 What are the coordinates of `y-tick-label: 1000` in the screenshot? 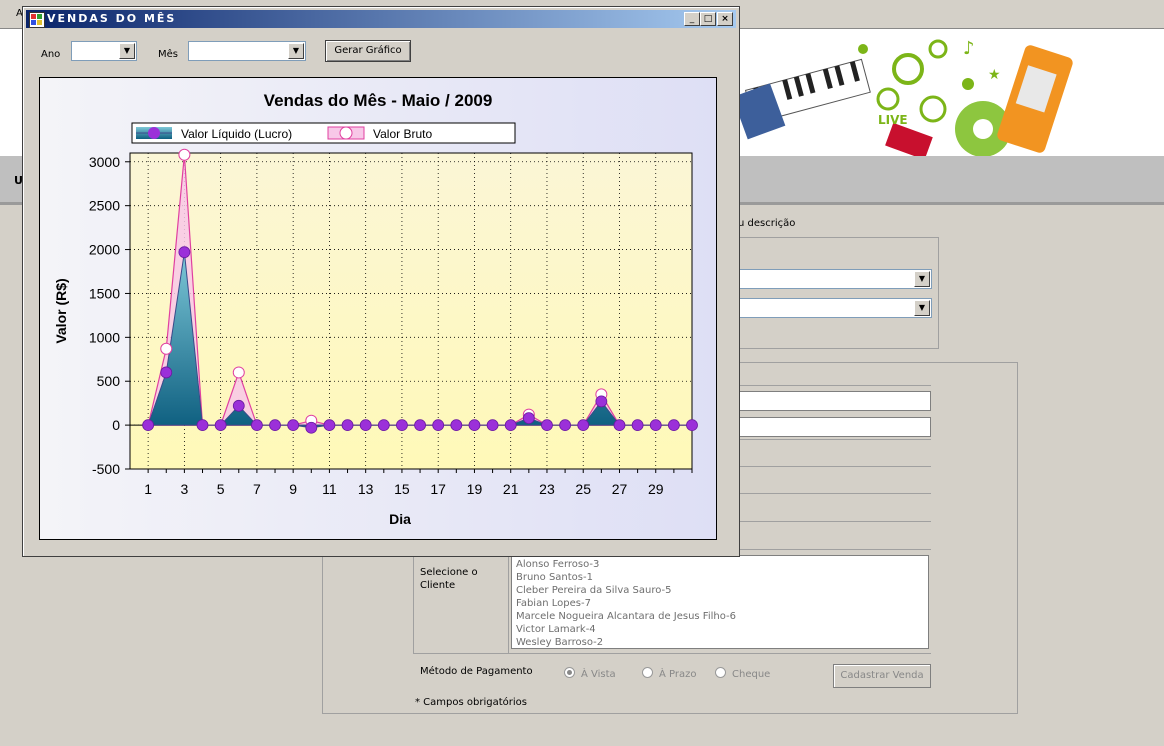 It's located at (104, 337).